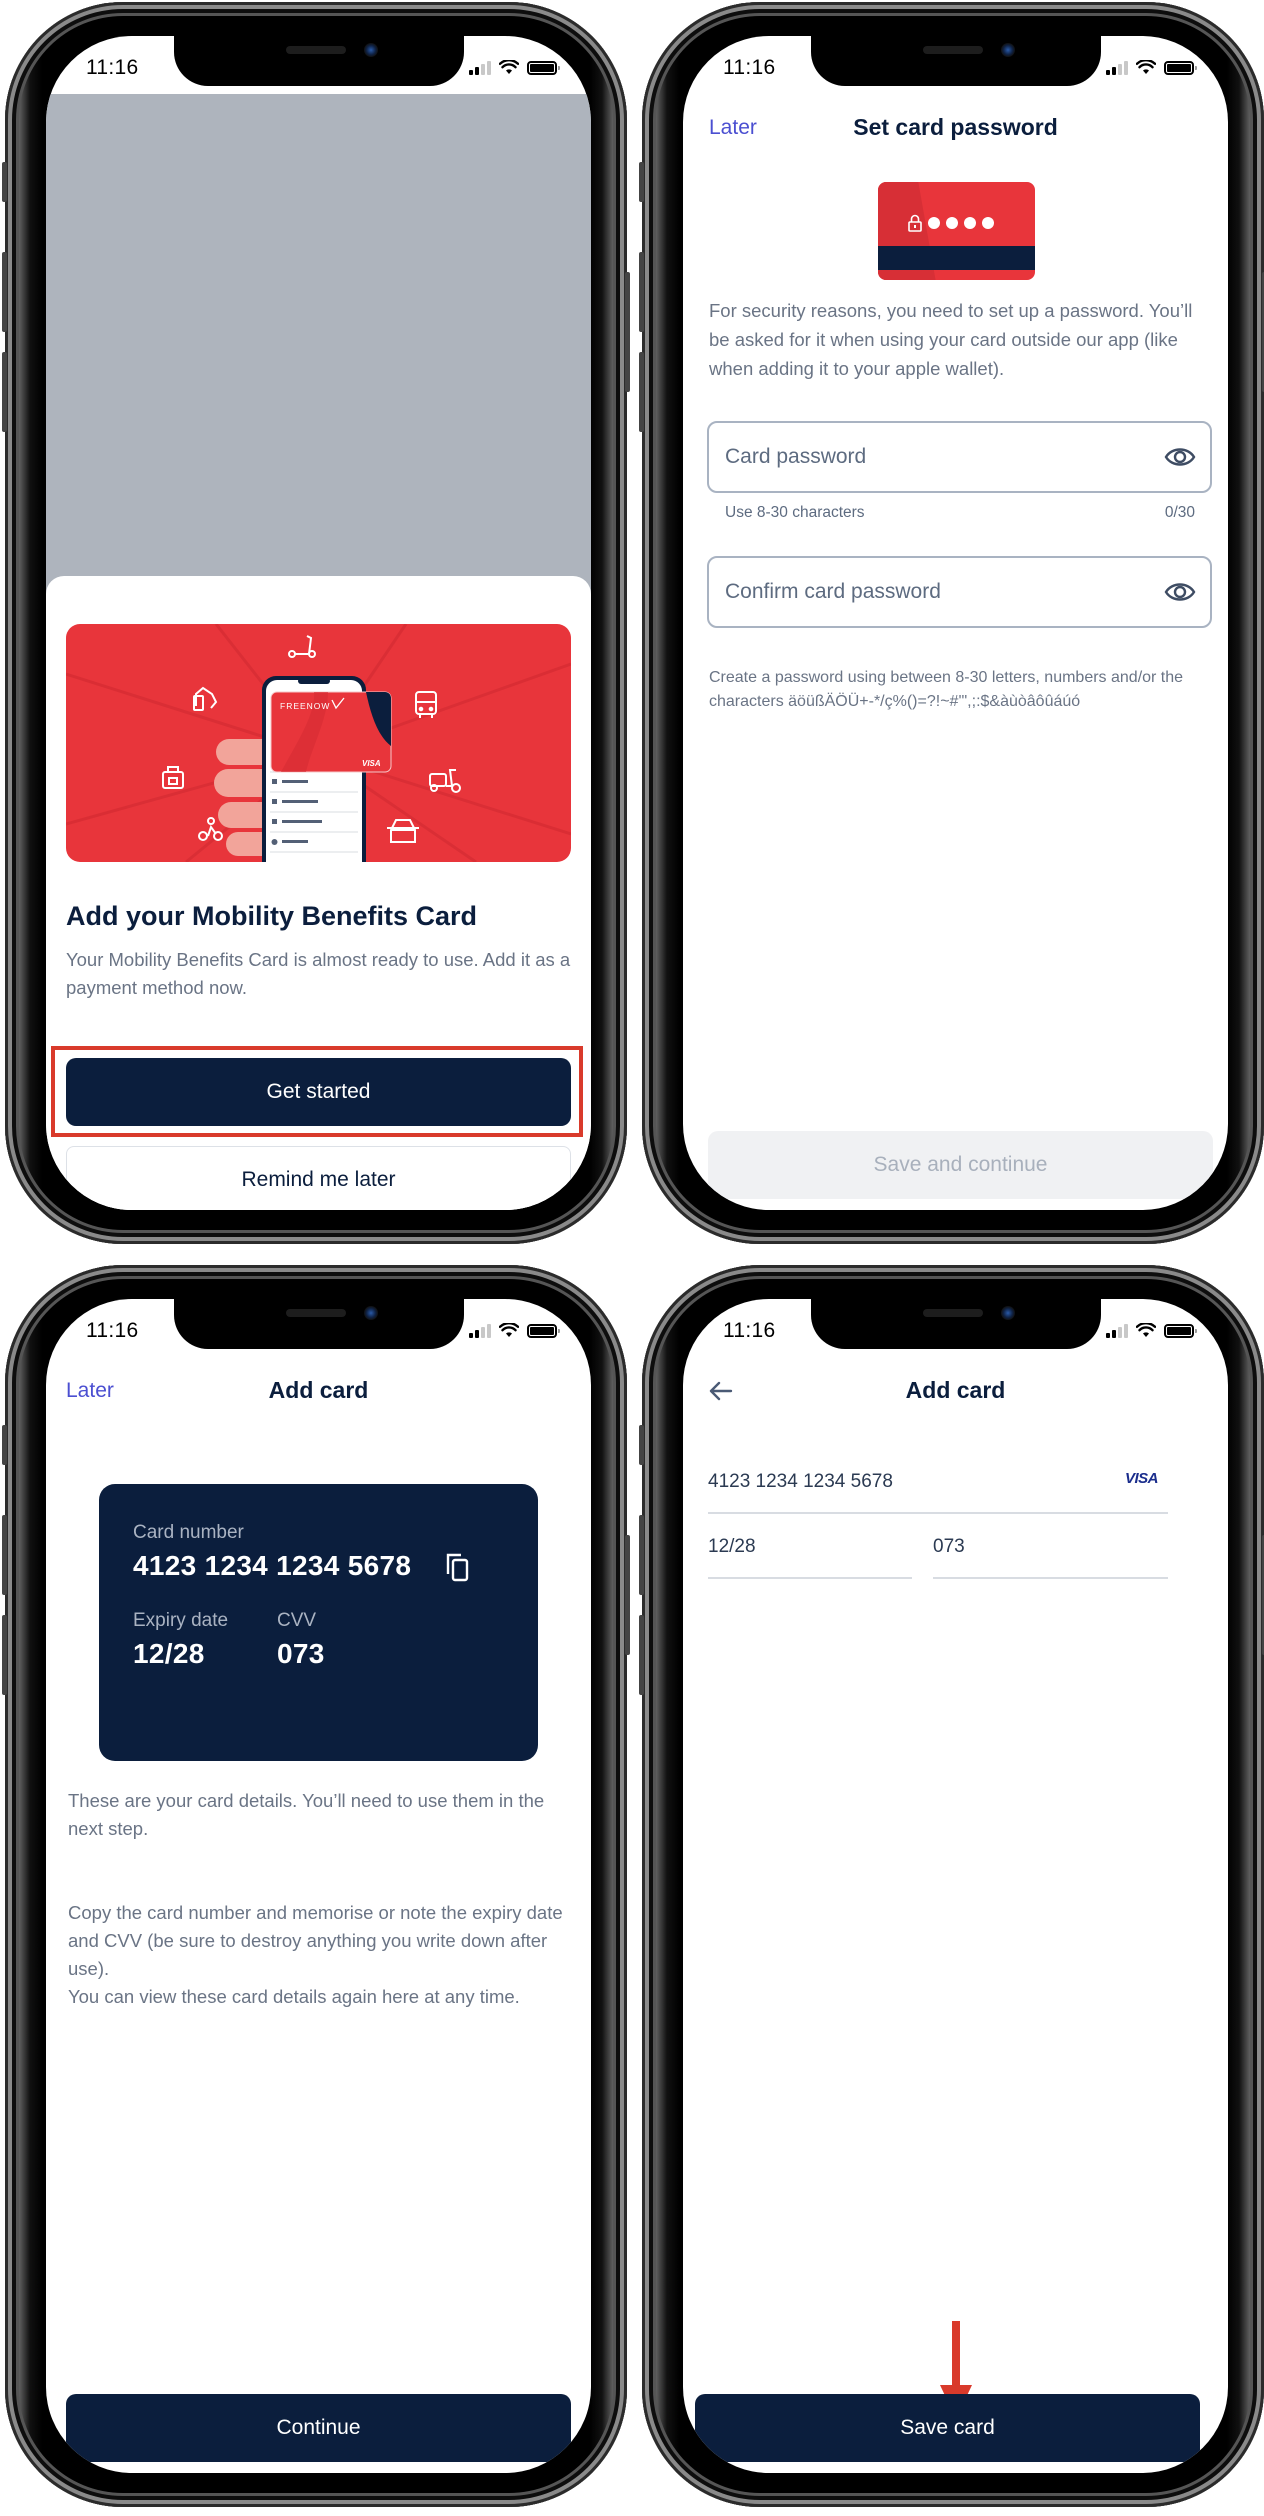  Describe the element at coordinates (318, 2428) in the screenshot. I see `continue-button: Continue` at that location.